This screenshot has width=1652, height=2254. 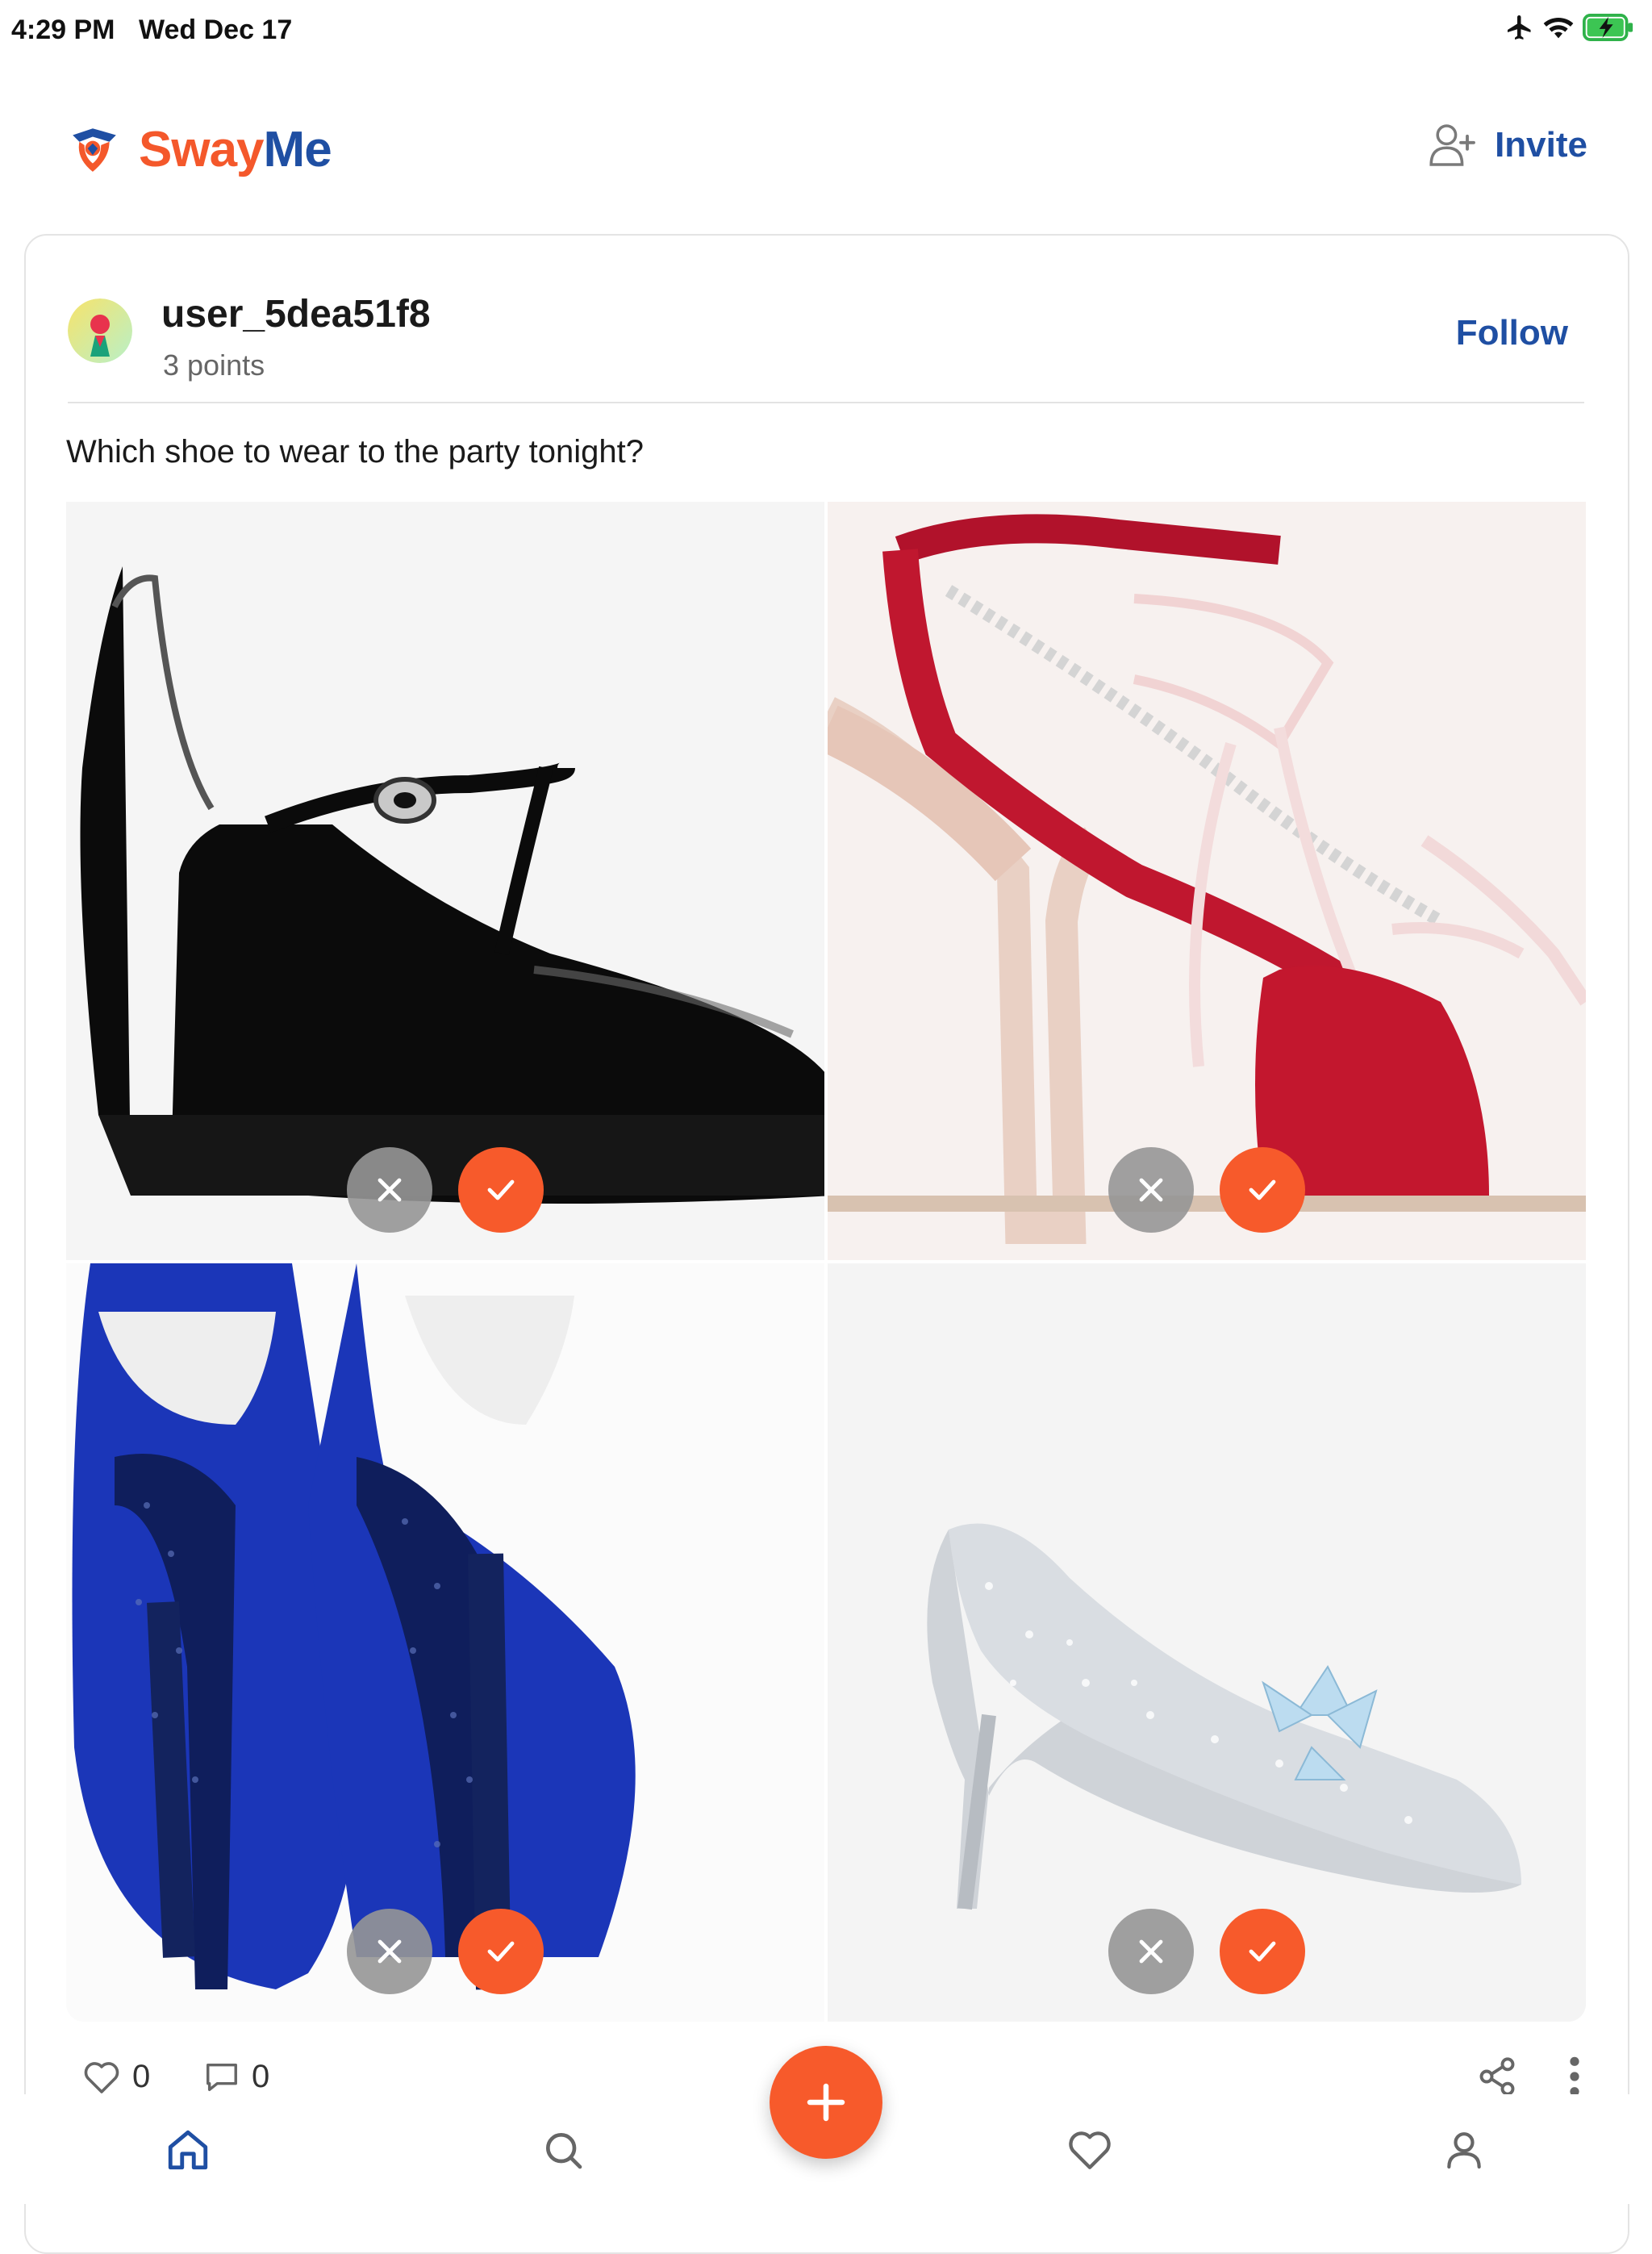 I want to click on status-icons, so click(x=1569, y=27).